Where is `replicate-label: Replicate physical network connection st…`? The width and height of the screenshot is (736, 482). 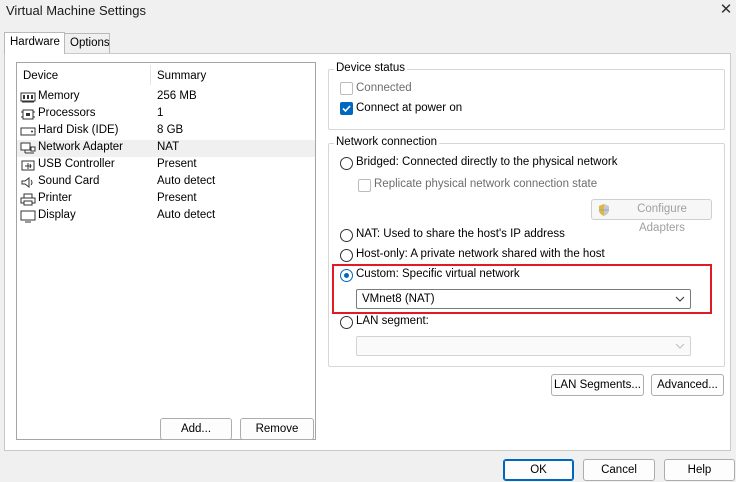
replicate-label: Replicate physical network connection st… is located at coordinates (486, 184).